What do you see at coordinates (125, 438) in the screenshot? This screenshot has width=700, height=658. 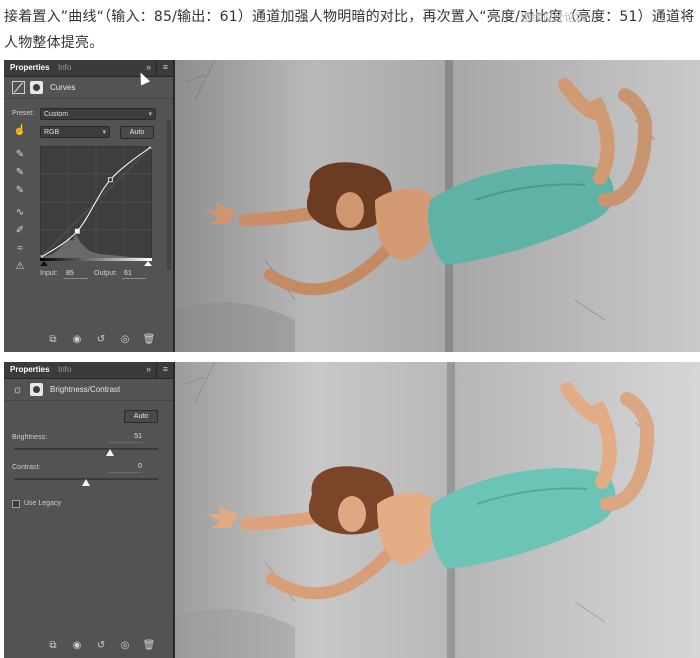 I see `brightness-field: 51` at bounding box center [125, 438].